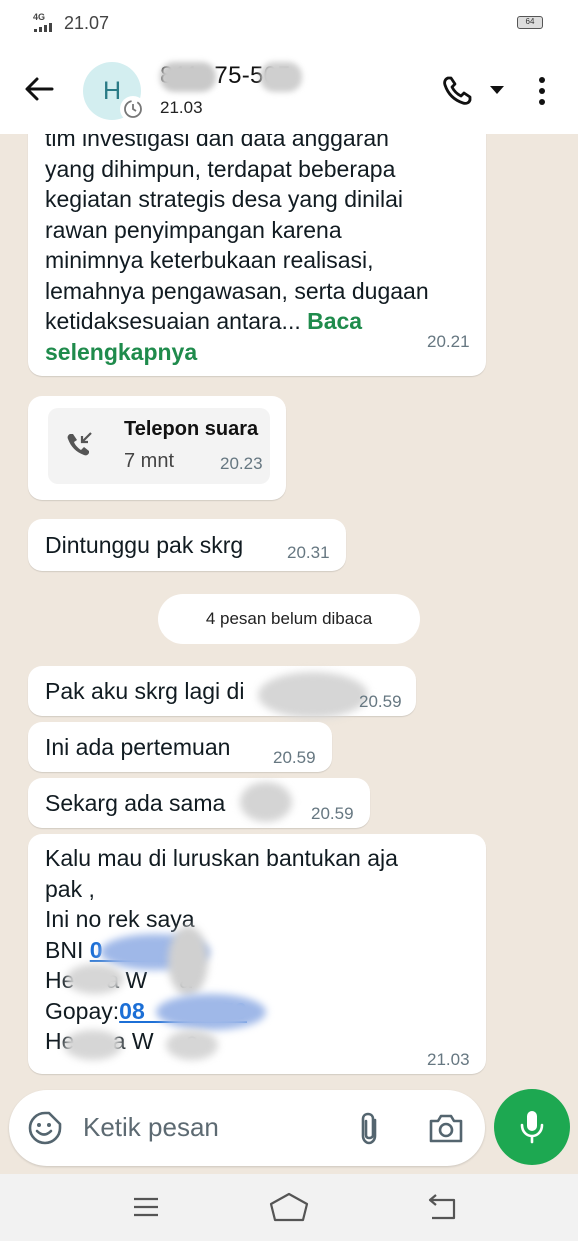 The width and height of the screenshot is (578, 1241). I want to click on network-type: 4G, so click(39, 17).